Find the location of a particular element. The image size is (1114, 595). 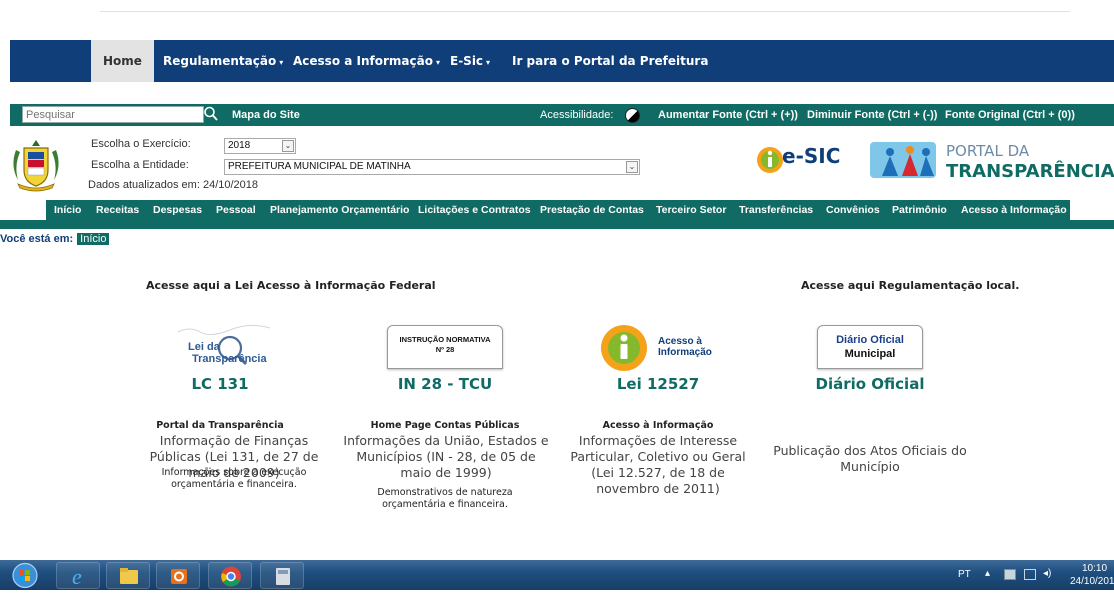

breadcrumb-label: Você está em: is located at coordinates (37, 239).